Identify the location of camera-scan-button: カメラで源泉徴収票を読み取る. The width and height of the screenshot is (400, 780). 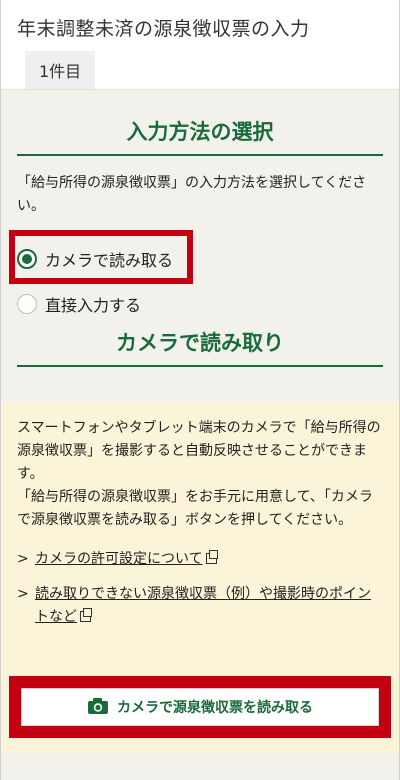
(200, 707).